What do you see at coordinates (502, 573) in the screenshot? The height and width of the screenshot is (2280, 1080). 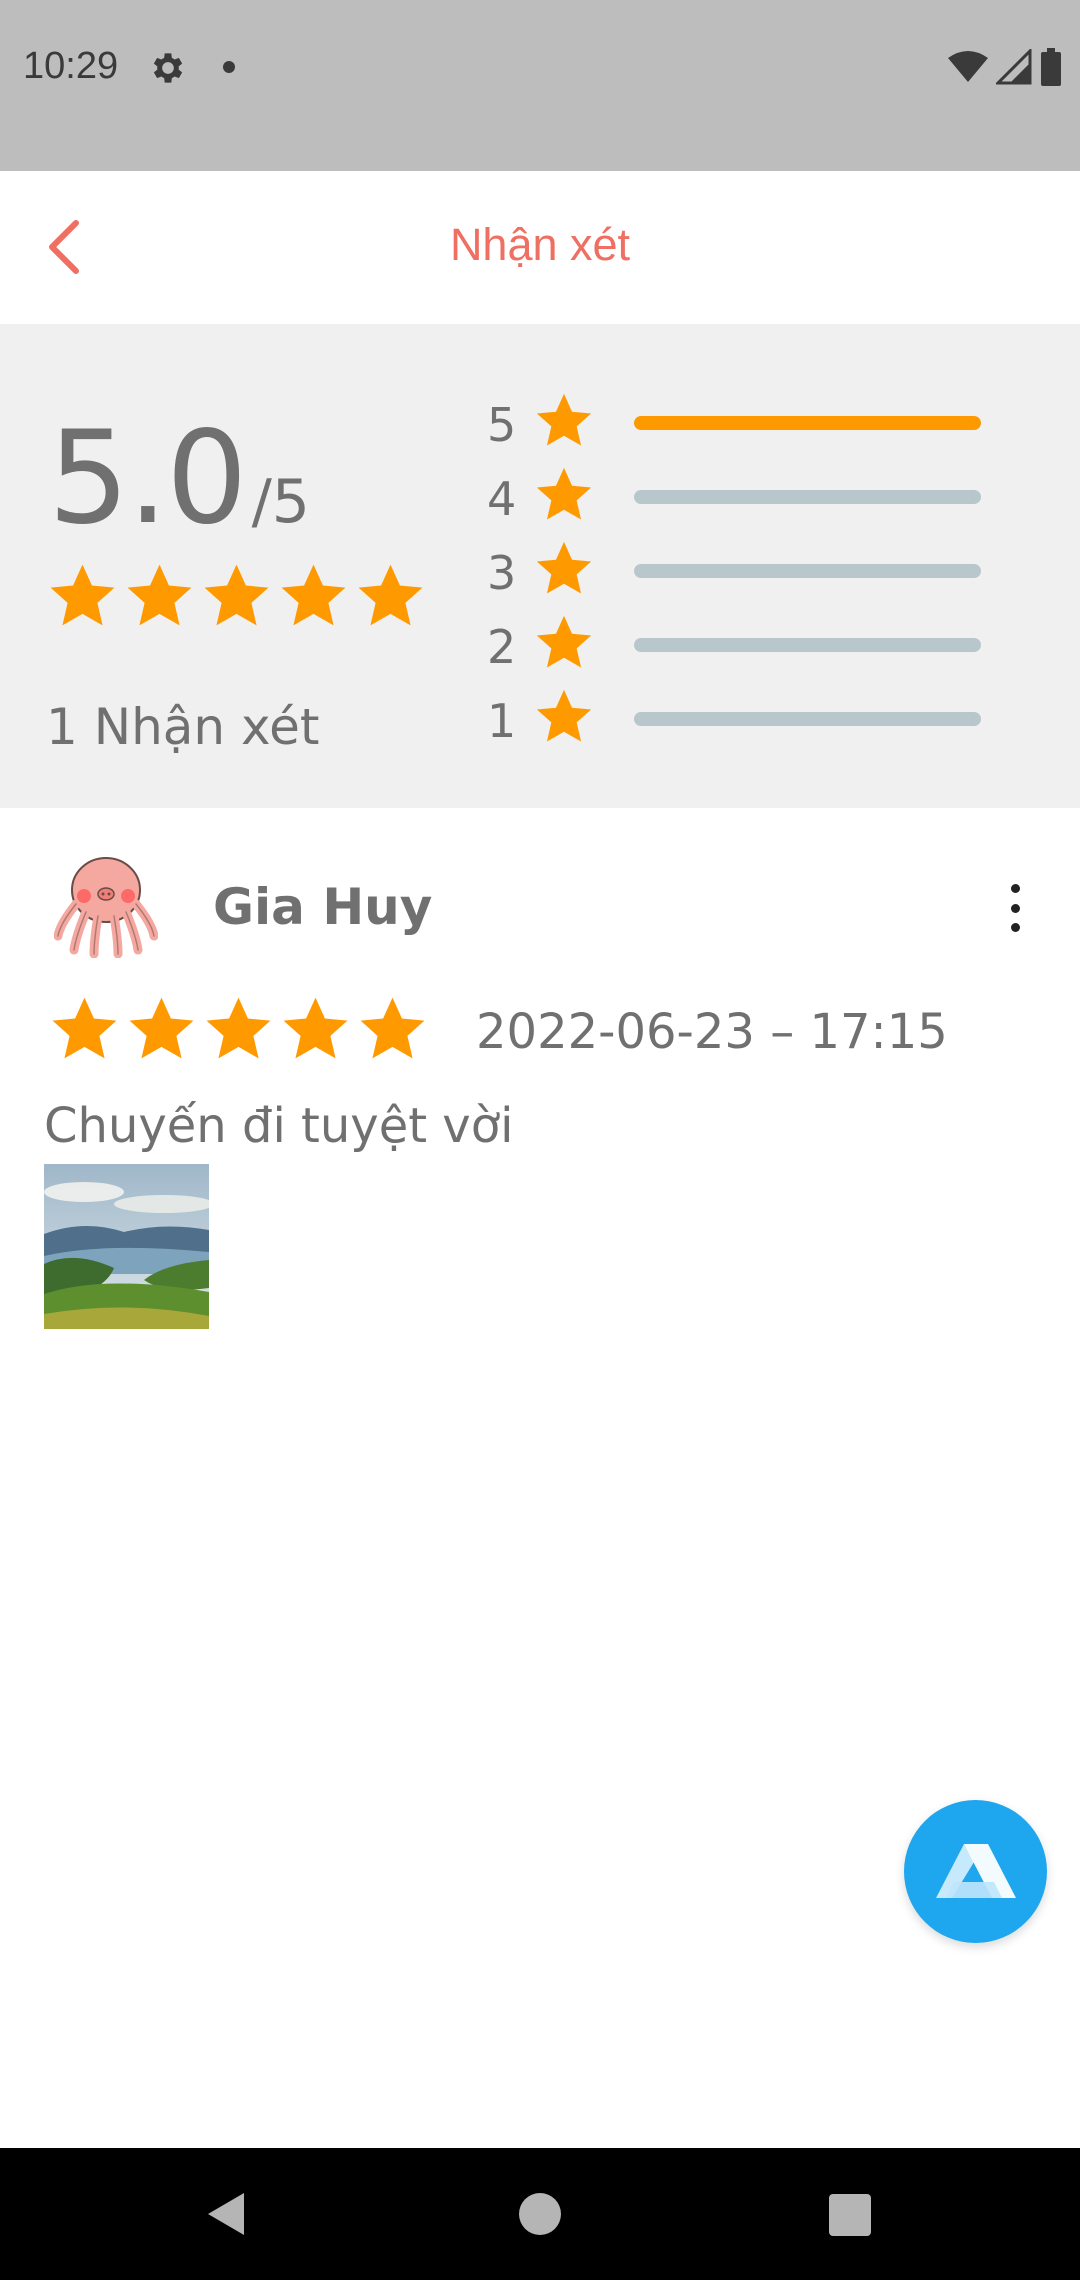 I see `rating-level-label: 3` at bounding box center [502, 573].